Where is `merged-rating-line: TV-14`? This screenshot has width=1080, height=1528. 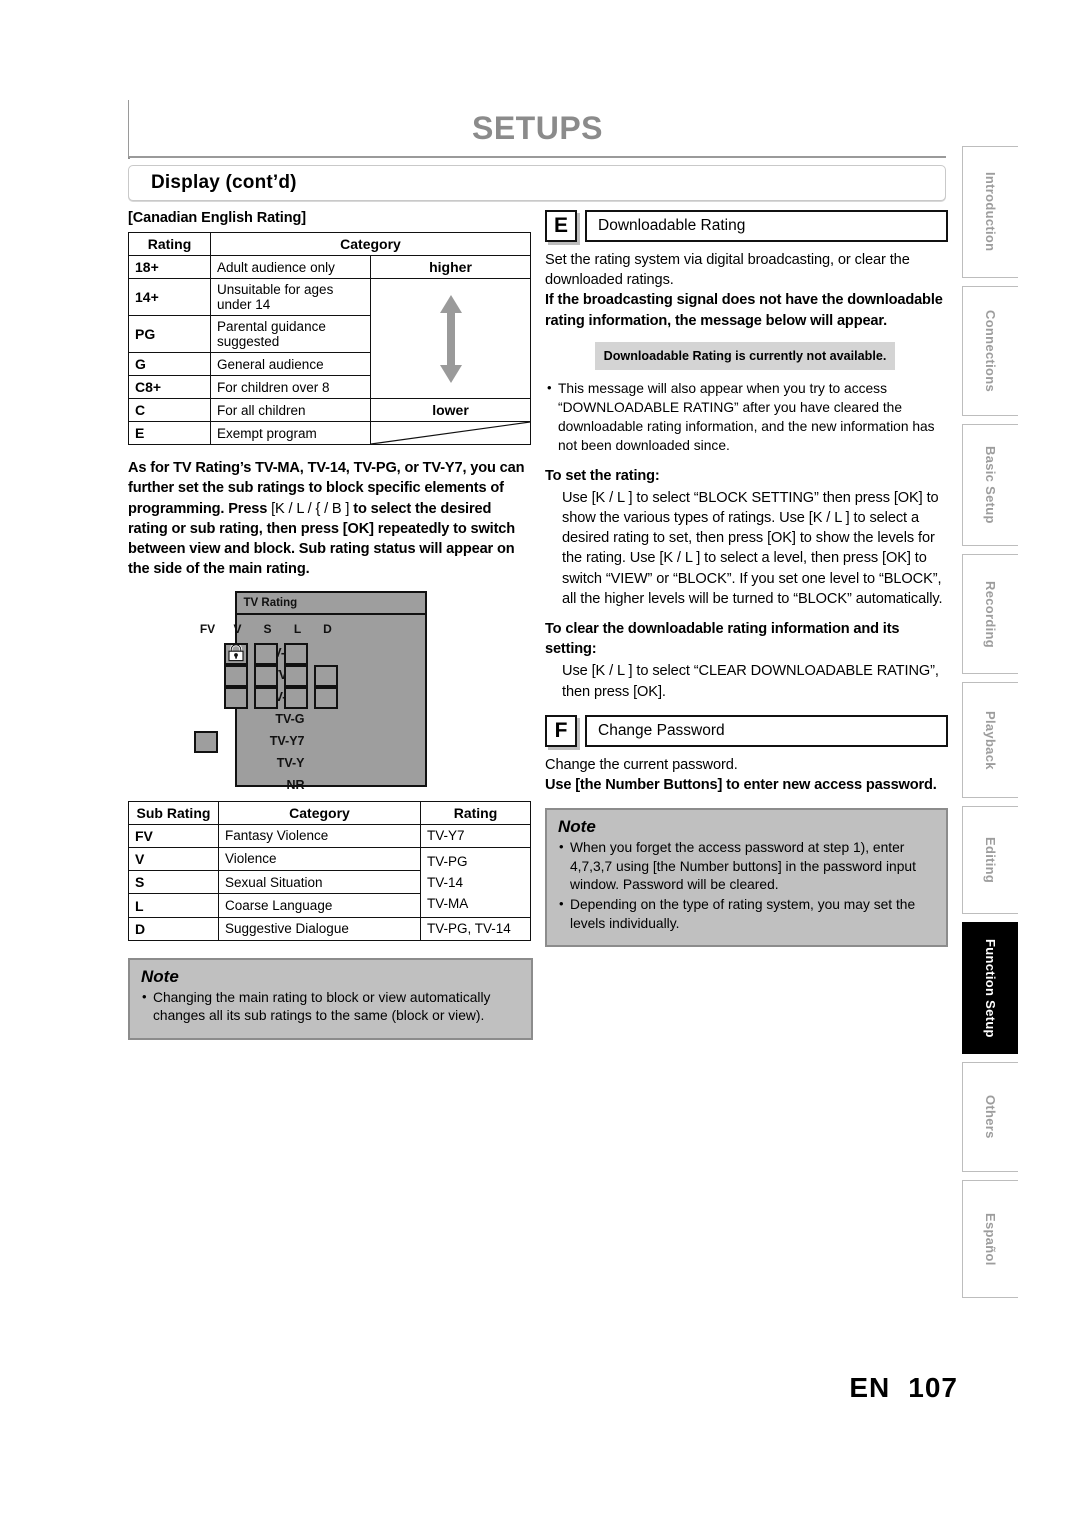
merged-rating-line: TV-14 is located at coordinates (445, 882).